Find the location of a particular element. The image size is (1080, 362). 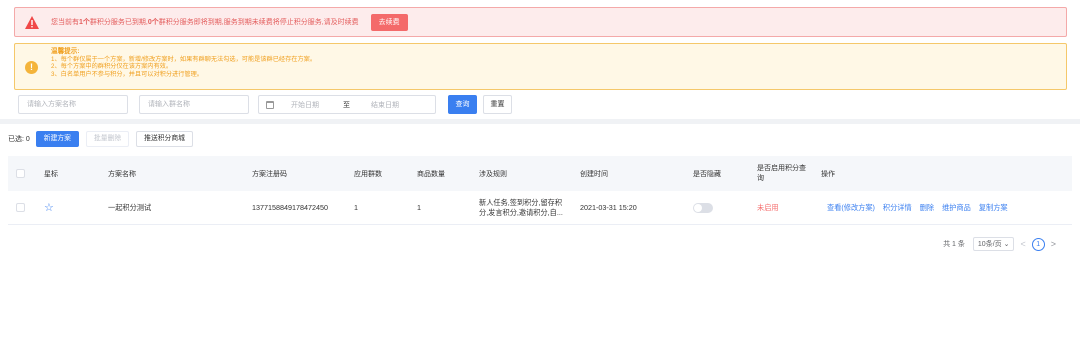

row-goods: 1 is located at coordinates (419, 207).